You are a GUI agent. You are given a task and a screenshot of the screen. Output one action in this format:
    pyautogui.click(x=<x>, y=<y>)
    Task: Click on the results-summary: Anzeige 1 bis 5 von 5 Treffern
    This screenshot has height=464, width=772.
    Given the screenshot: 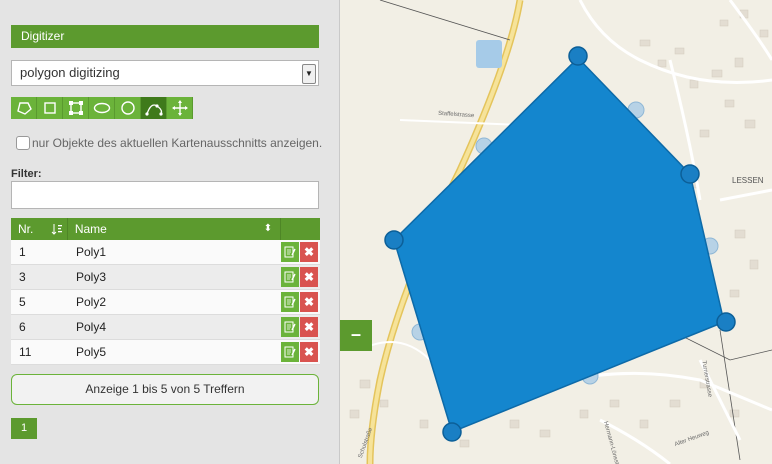 What is the action you would take?
    pyautogui.click(x=165, y=389)
    